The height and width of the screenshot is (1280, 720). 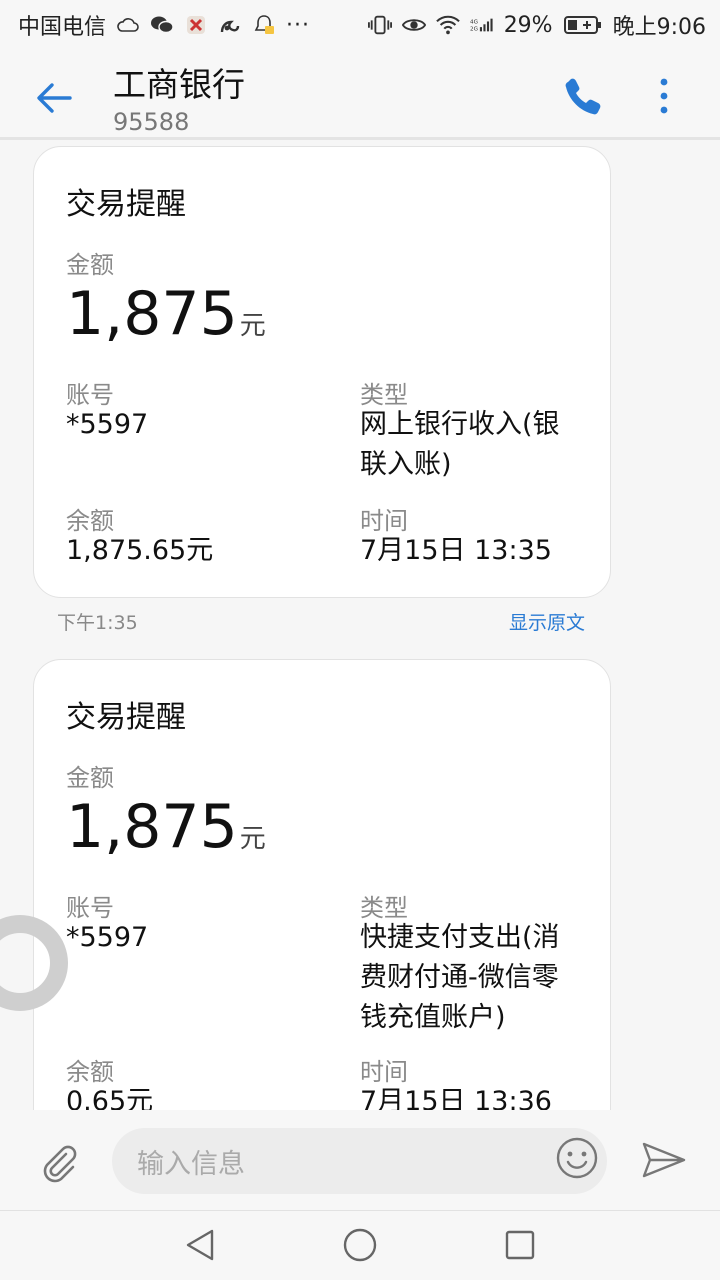 I want to click on compose-bar: 输入信息, so click(x=360, y=1160).